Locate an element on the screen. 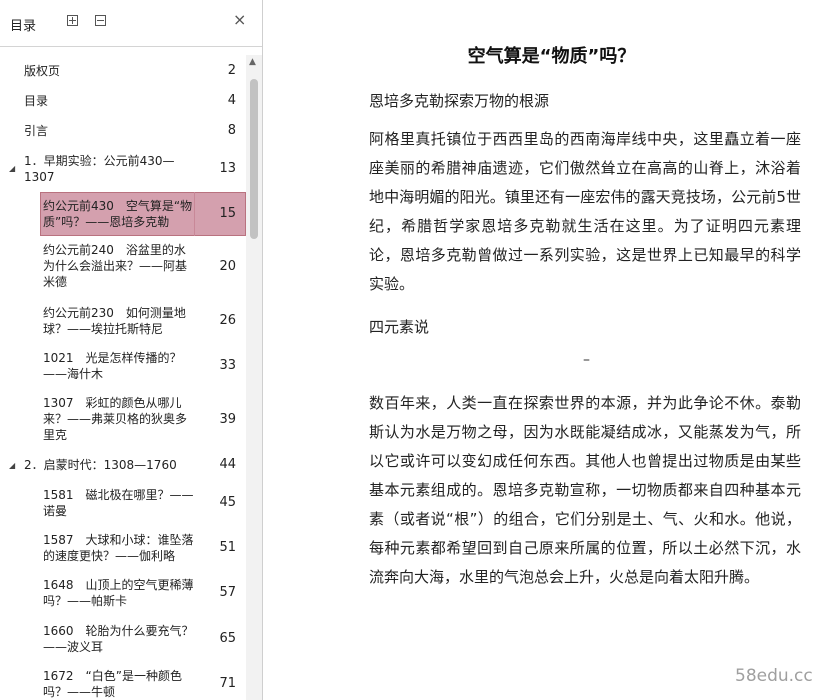 The image size is (830, 700). toc-item: 1581 磁北极在哪里？——诺曼 45 is located at coordinates (123, 504).